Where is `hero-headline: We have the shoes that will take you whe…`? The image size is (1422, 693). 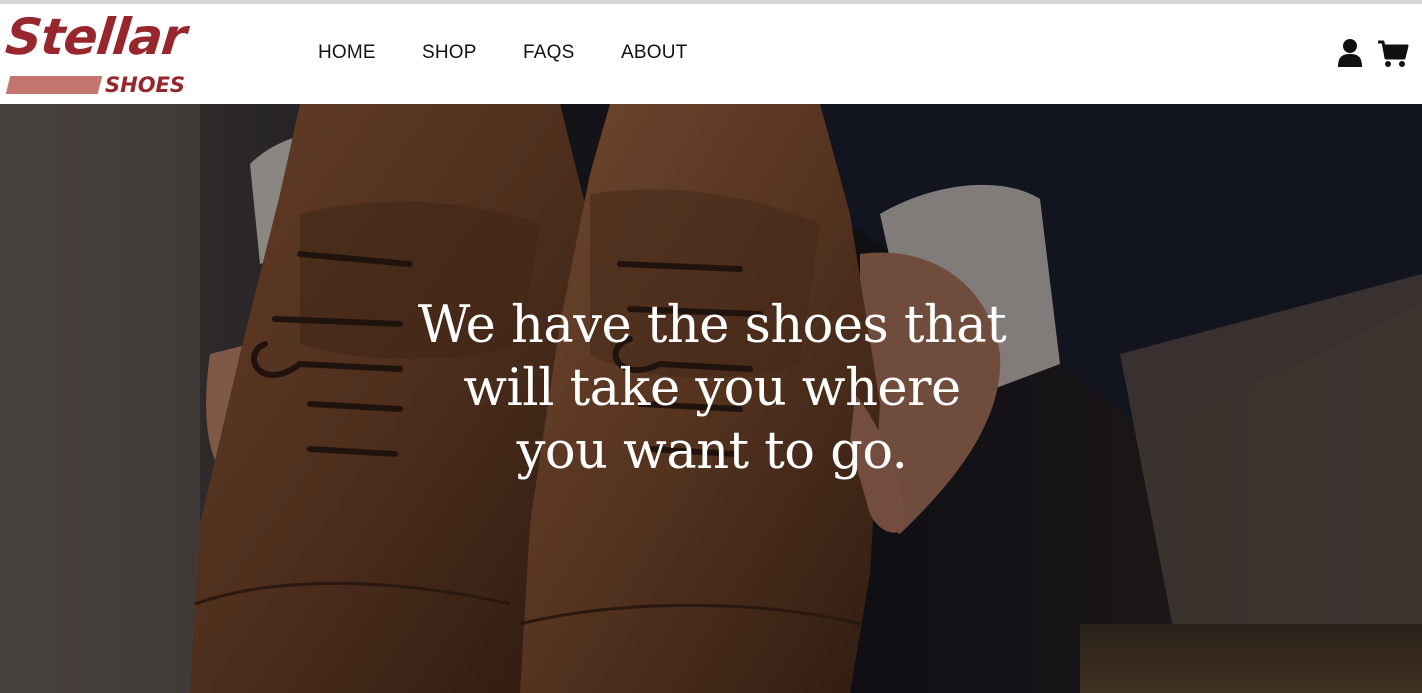
hero-headline: We have the shoes that will take you whe… is located at coordinates (712, 388).